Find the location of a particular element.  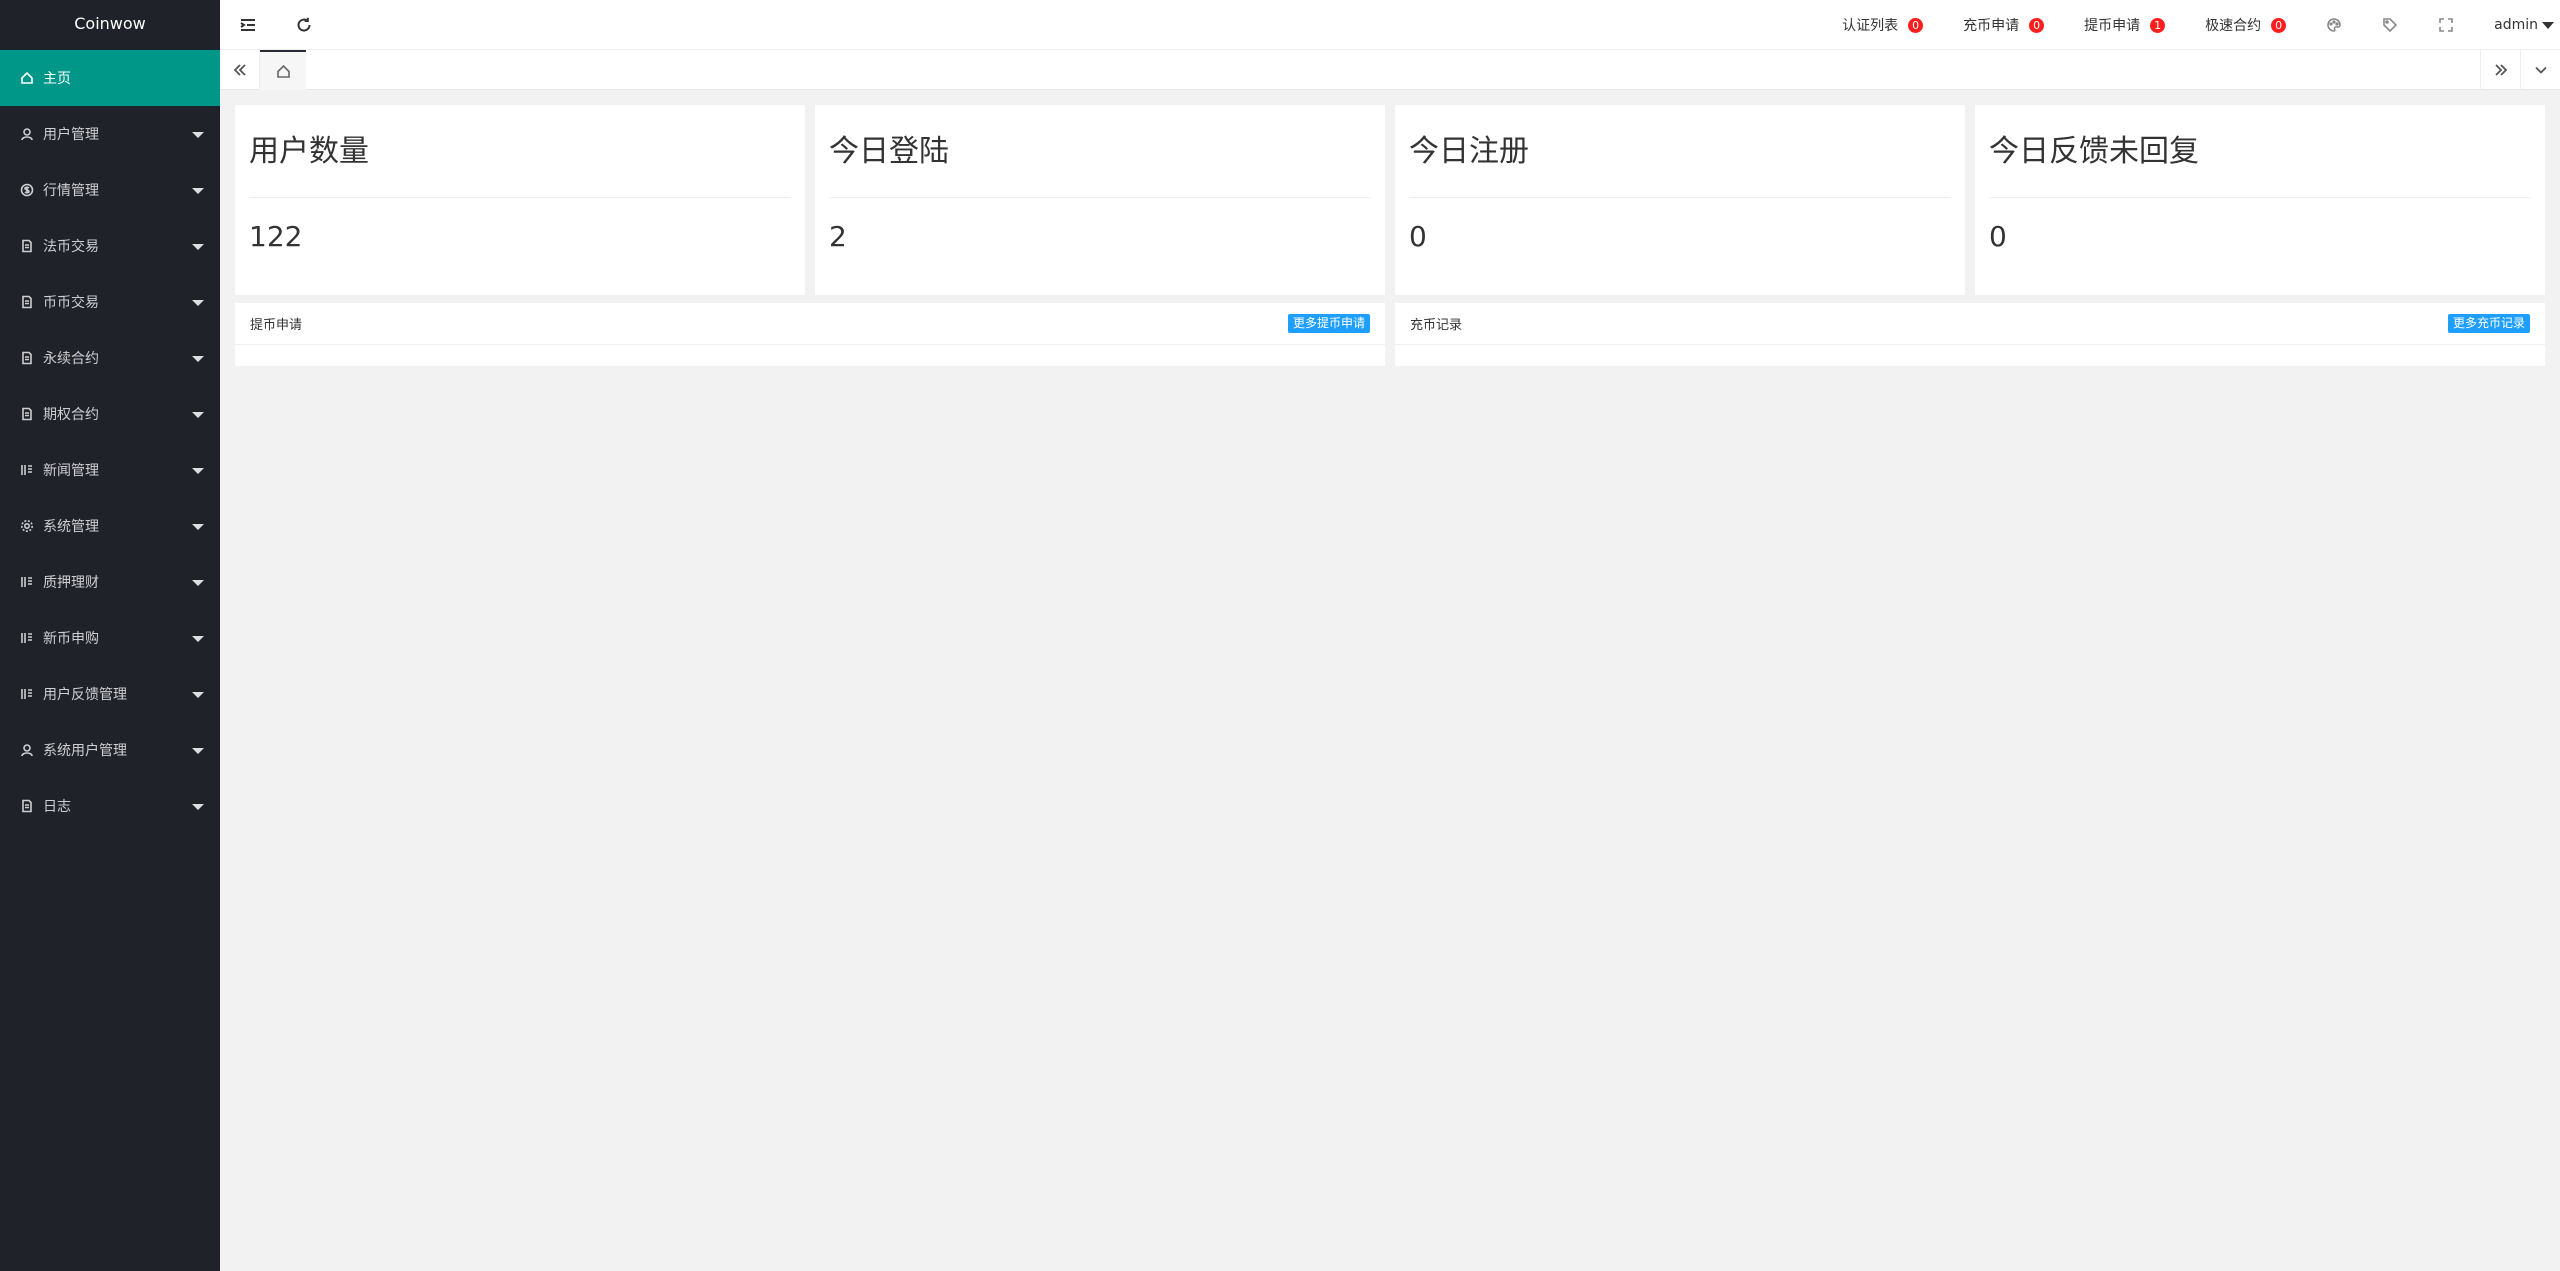

palette-icon is located at coordinates (2334, 25).